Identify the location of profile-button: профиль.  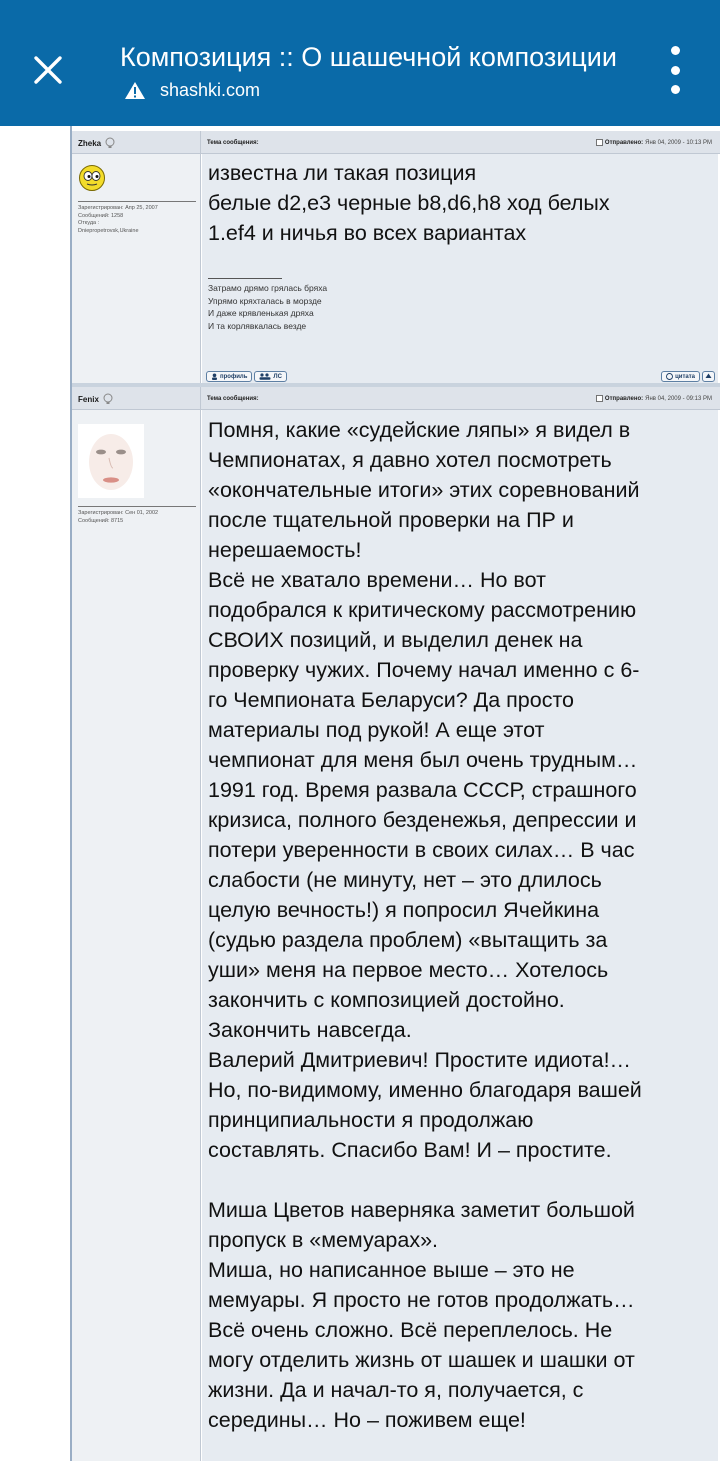
(229, 376).